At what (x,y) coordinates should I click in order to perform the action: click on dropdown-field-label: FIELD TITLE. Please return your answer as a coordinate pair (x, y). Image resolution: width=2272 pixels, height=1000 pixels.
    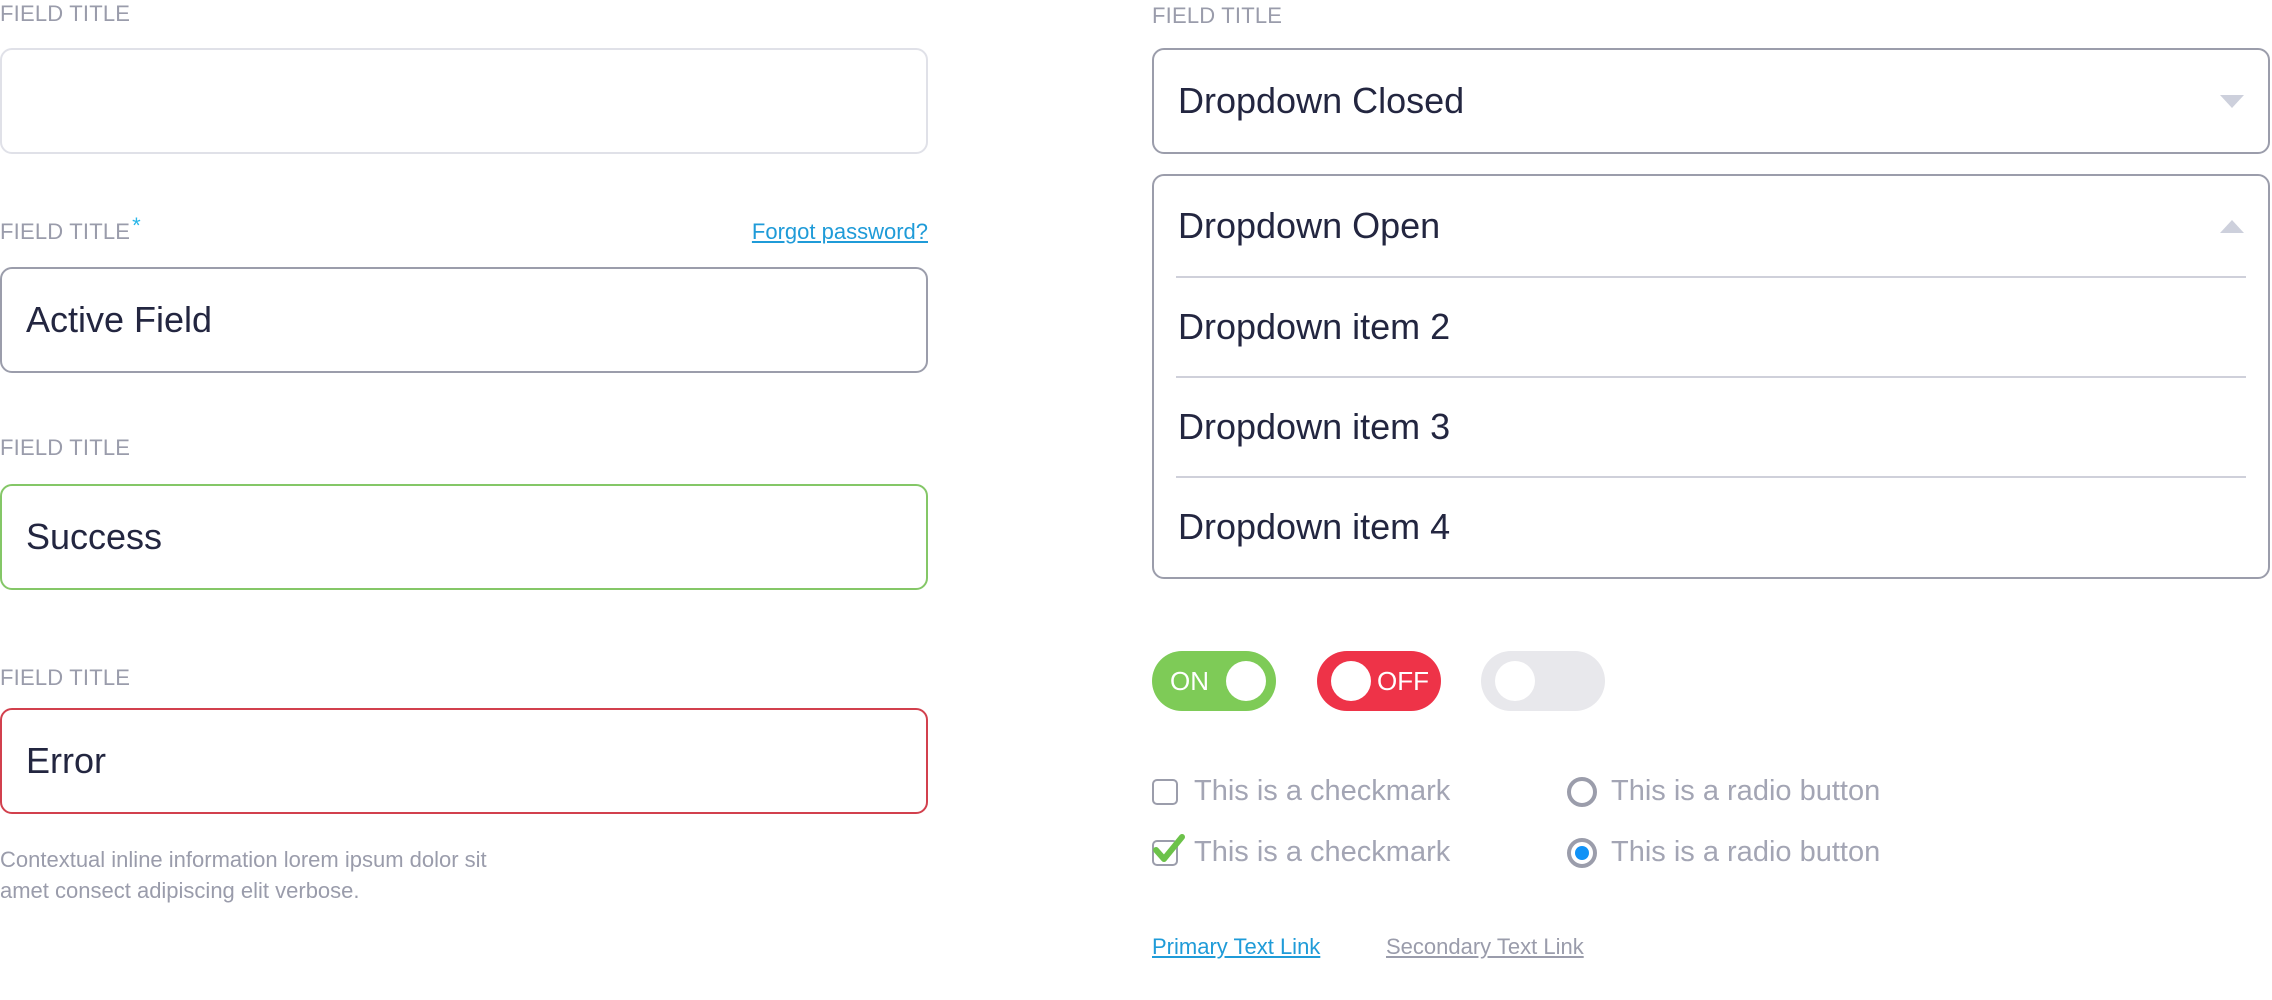
    Looking at the image, I should click on (1217, 15).